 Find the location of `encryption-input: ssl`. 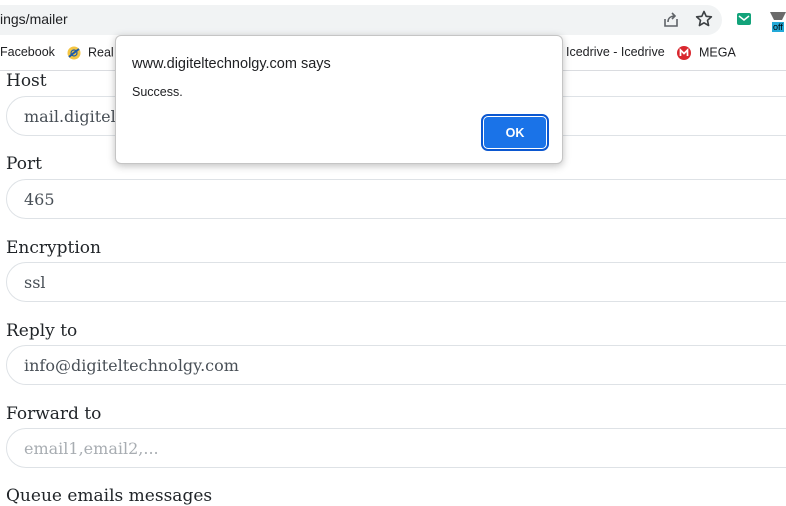

encryption-input: ssl is located at coordinates (396, 282).